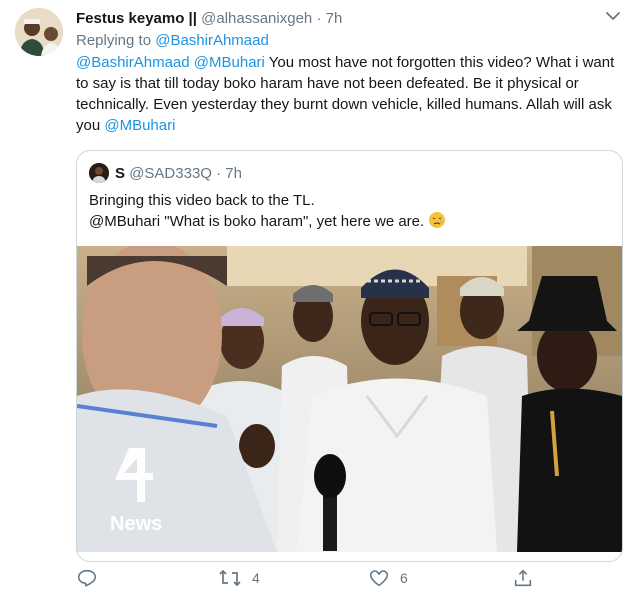 The width and height of the screenshot is (640, 599). Describe the element at coordinates (170, 173) in the screenshot. I see `quoted-author-handle: @SAD333Q` at that location.